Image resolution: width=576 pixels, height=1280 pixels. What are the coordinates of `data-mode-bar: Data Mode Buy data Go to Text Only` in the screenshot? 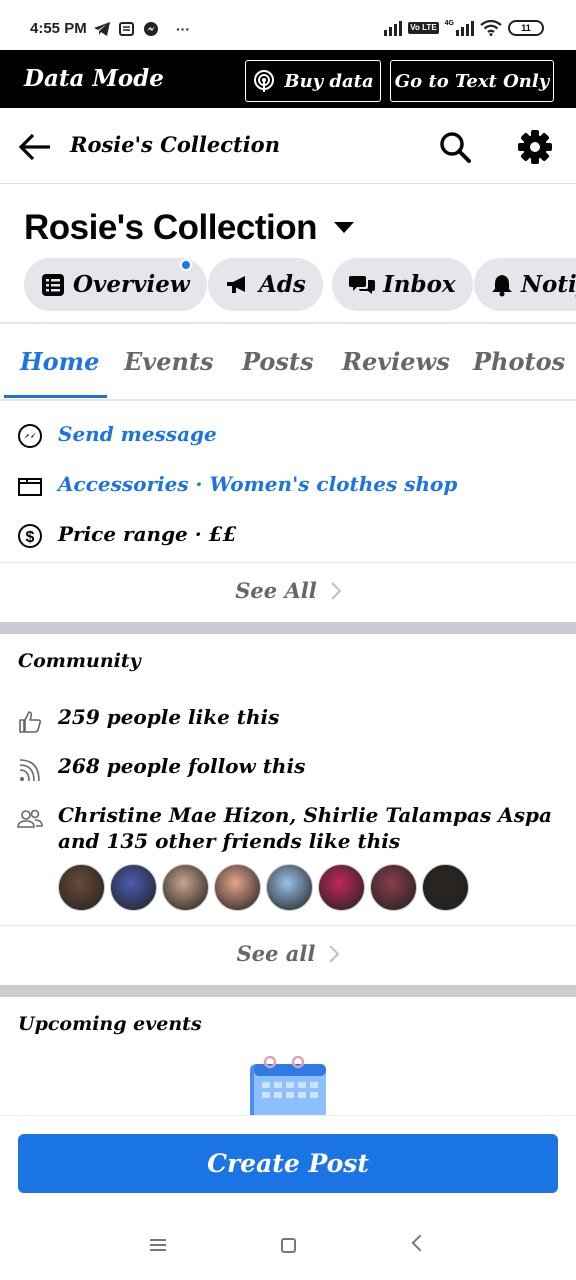 It's located at (288, 79).